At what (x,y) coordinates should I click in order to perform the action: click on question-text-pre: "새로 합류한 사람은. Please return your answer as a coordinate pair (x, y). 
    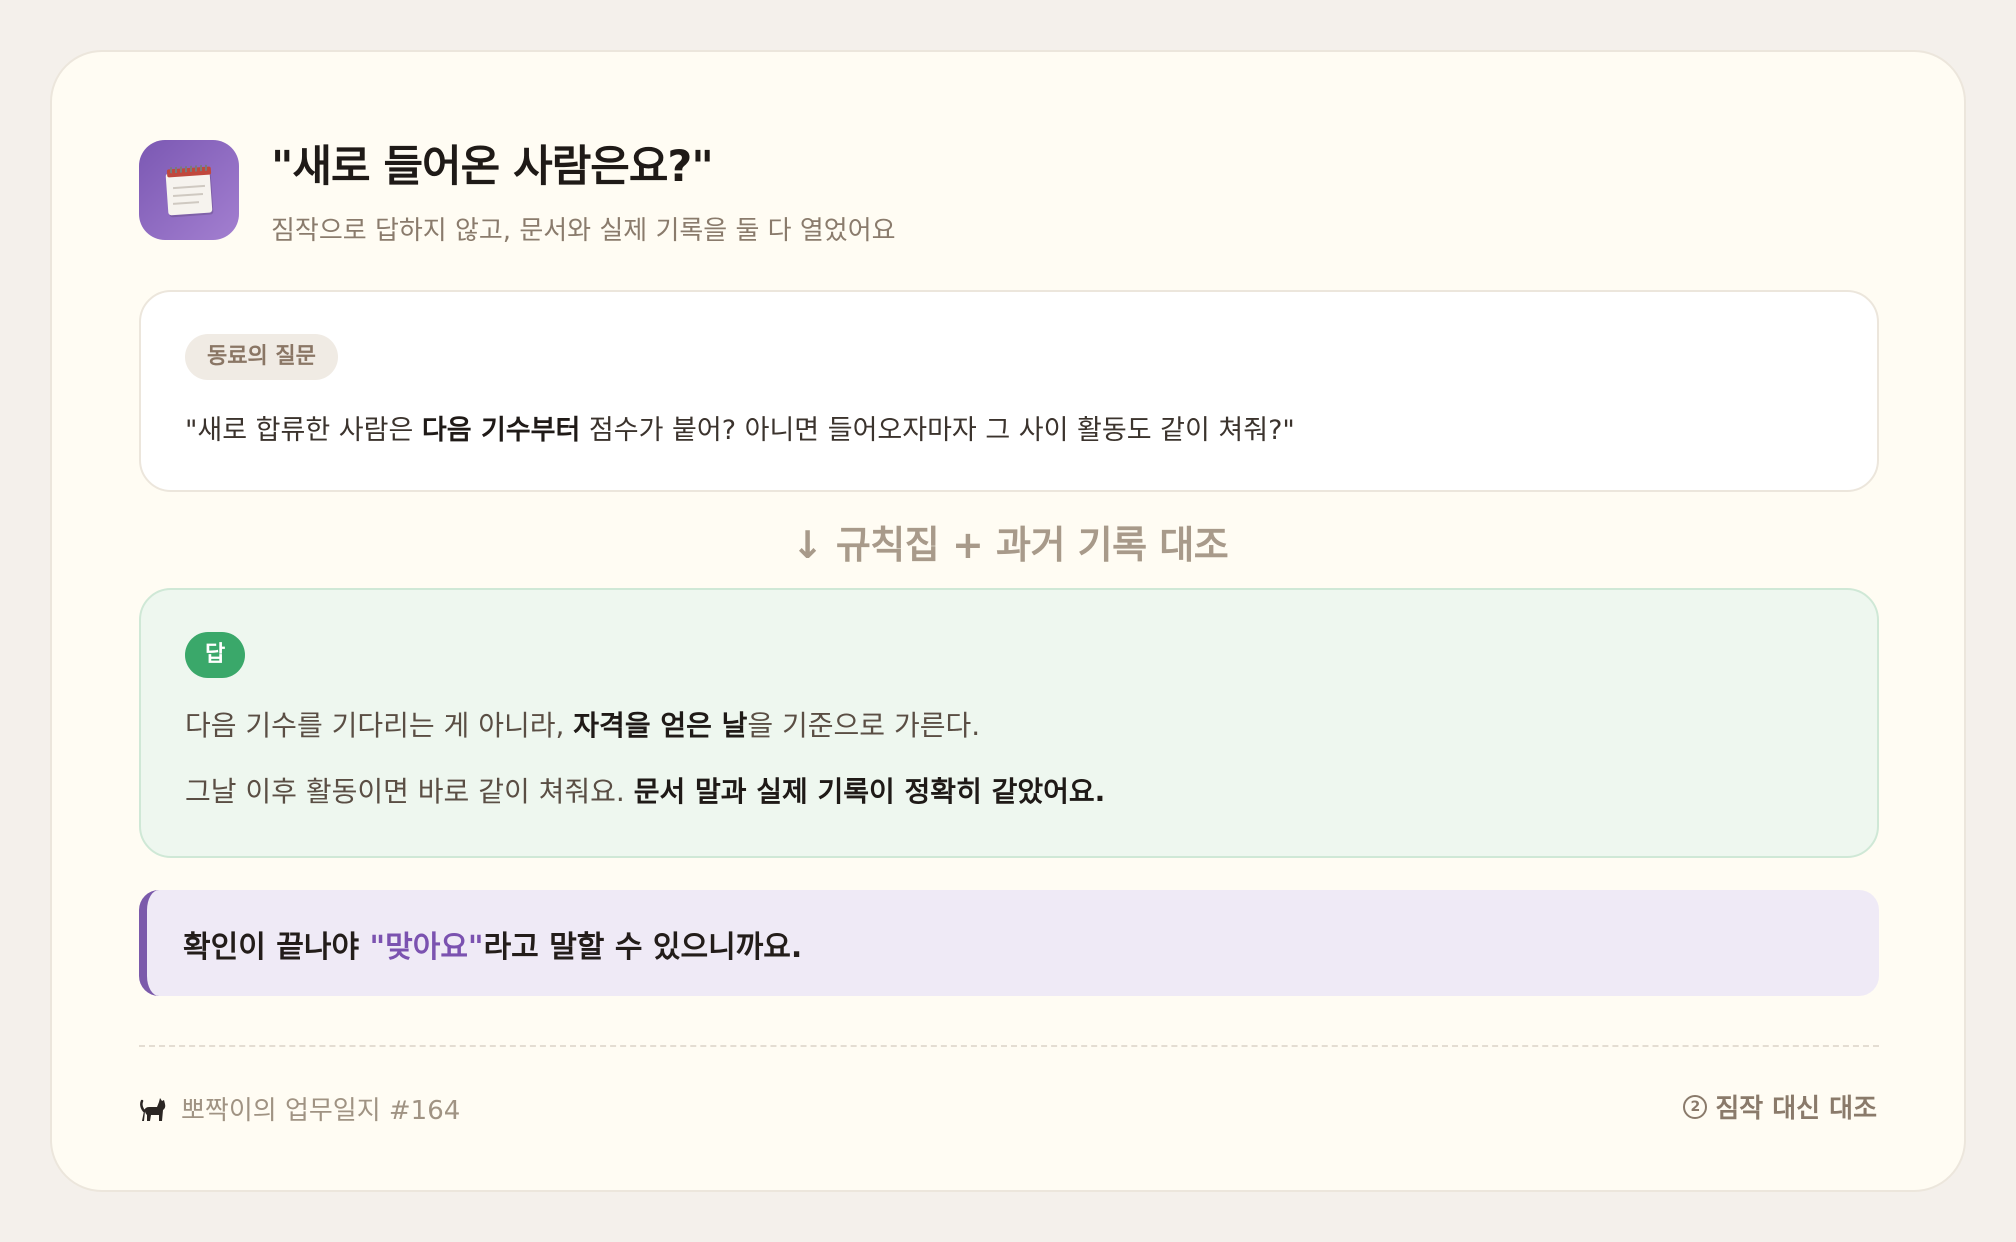
    Looking at the image, I should click on (303, 430).